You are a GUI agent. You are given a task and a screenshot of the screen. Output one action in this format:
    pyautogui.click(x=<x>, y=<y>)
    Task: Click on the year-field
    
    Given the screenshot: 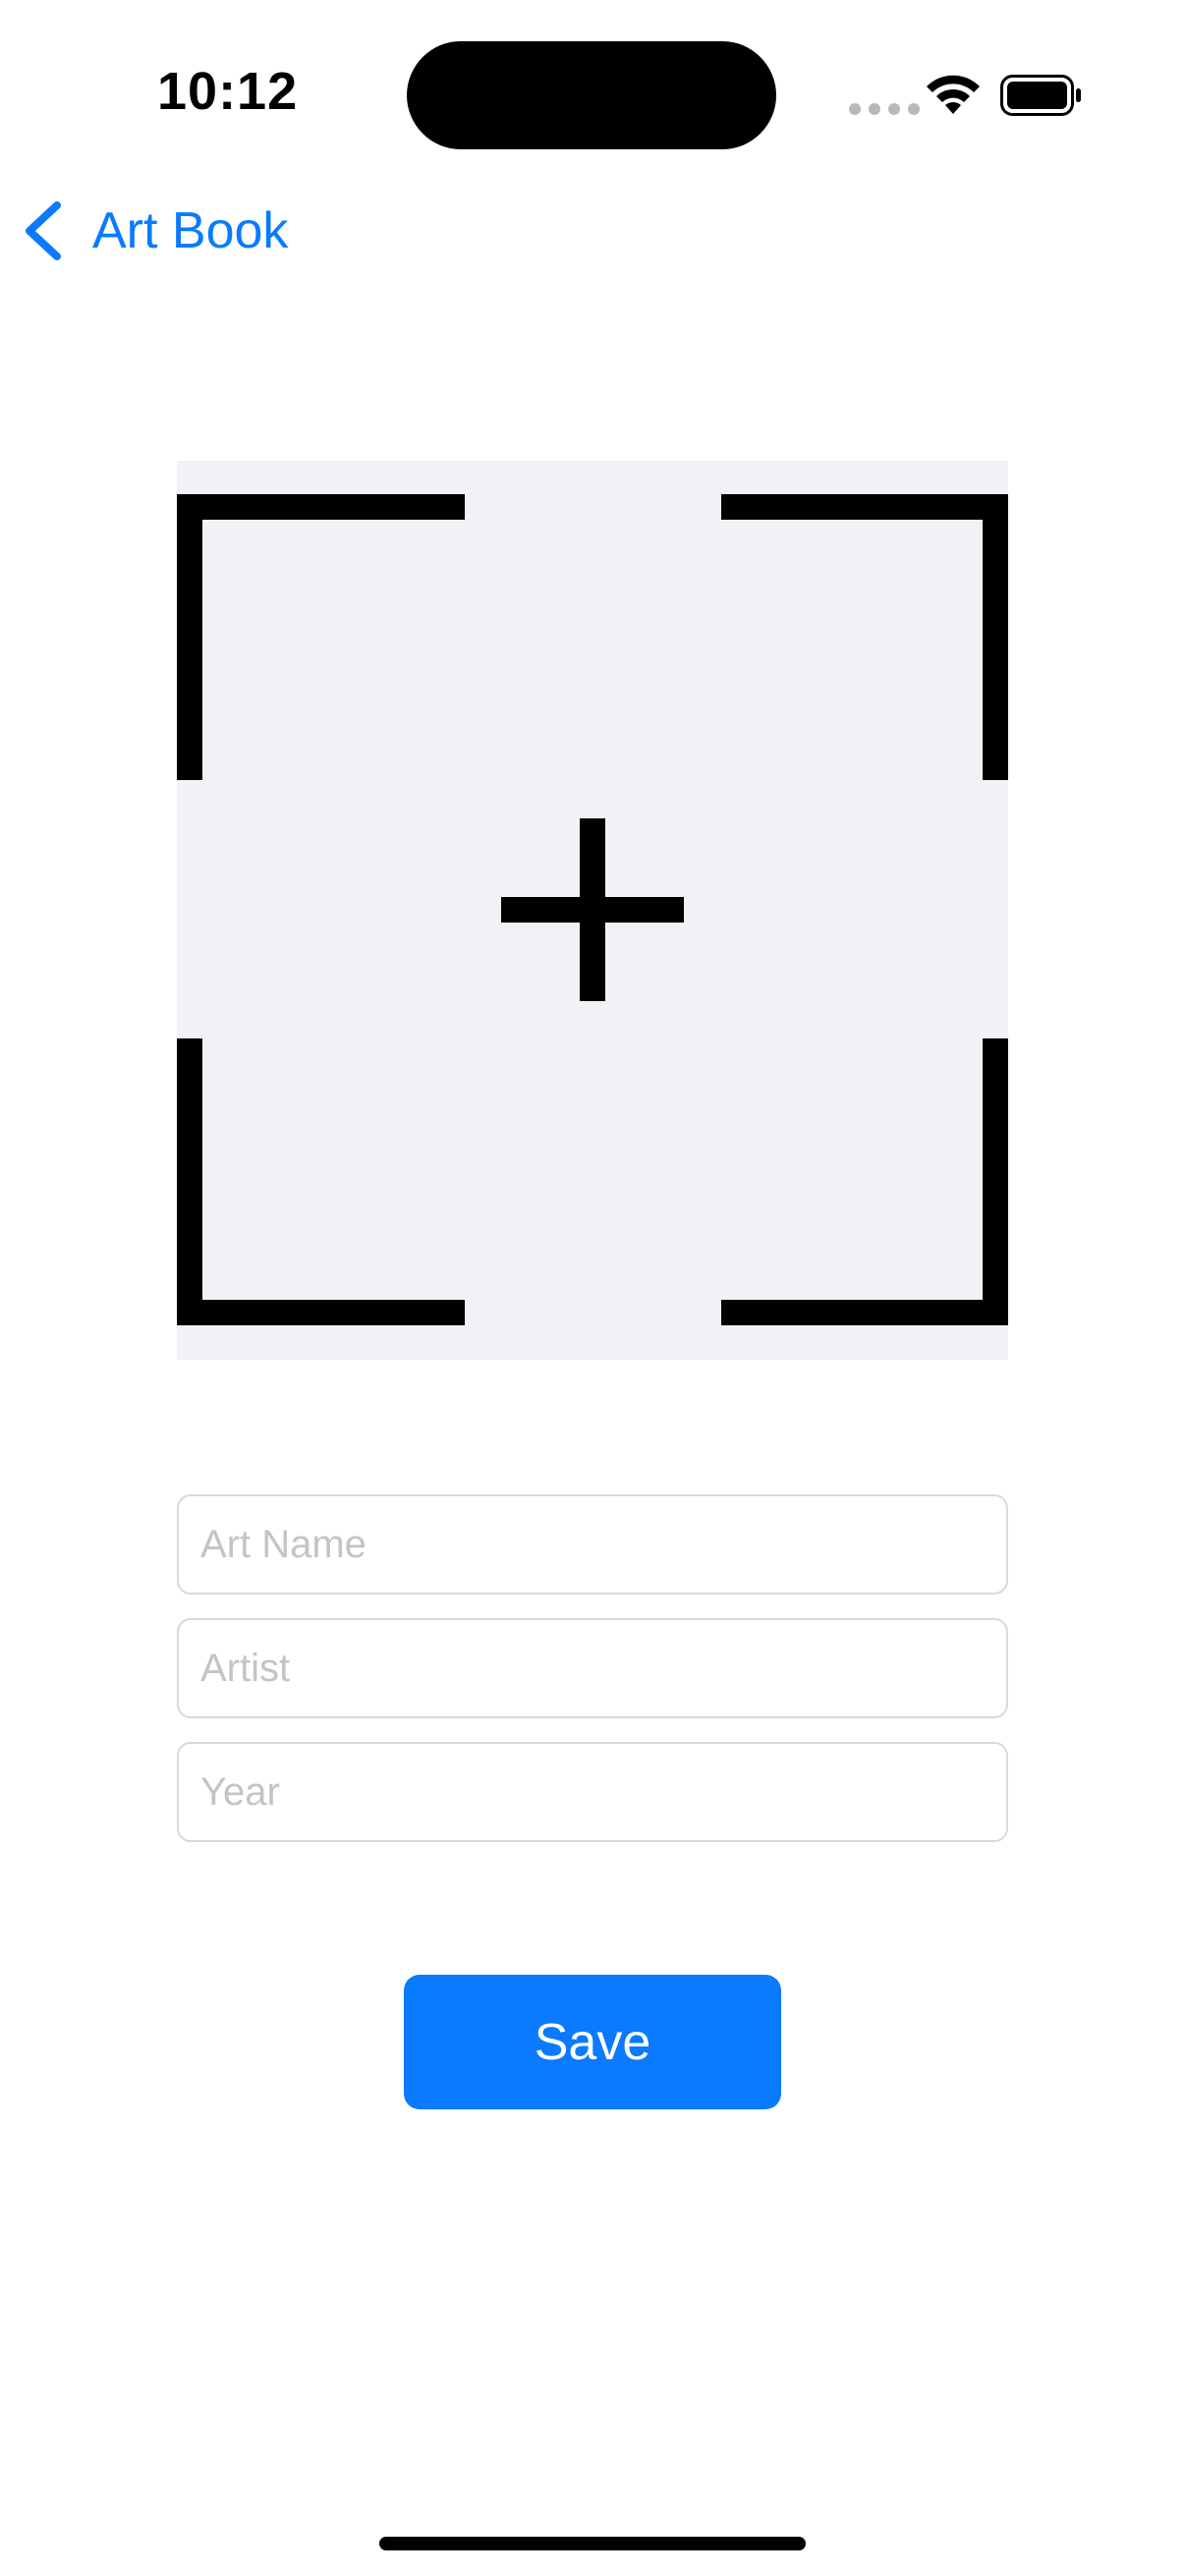 What is the action you would take?
    pyautogui.click(x=592, y=1792)
    